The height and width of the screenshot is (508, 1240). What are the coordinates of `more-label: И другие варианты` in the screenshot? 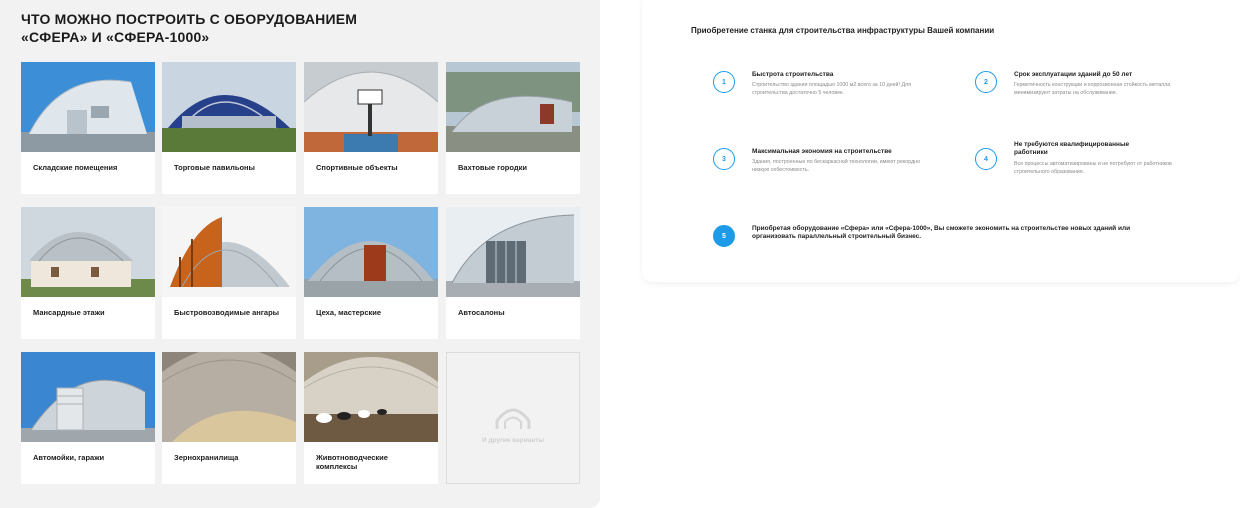 It's located at (513, 440).